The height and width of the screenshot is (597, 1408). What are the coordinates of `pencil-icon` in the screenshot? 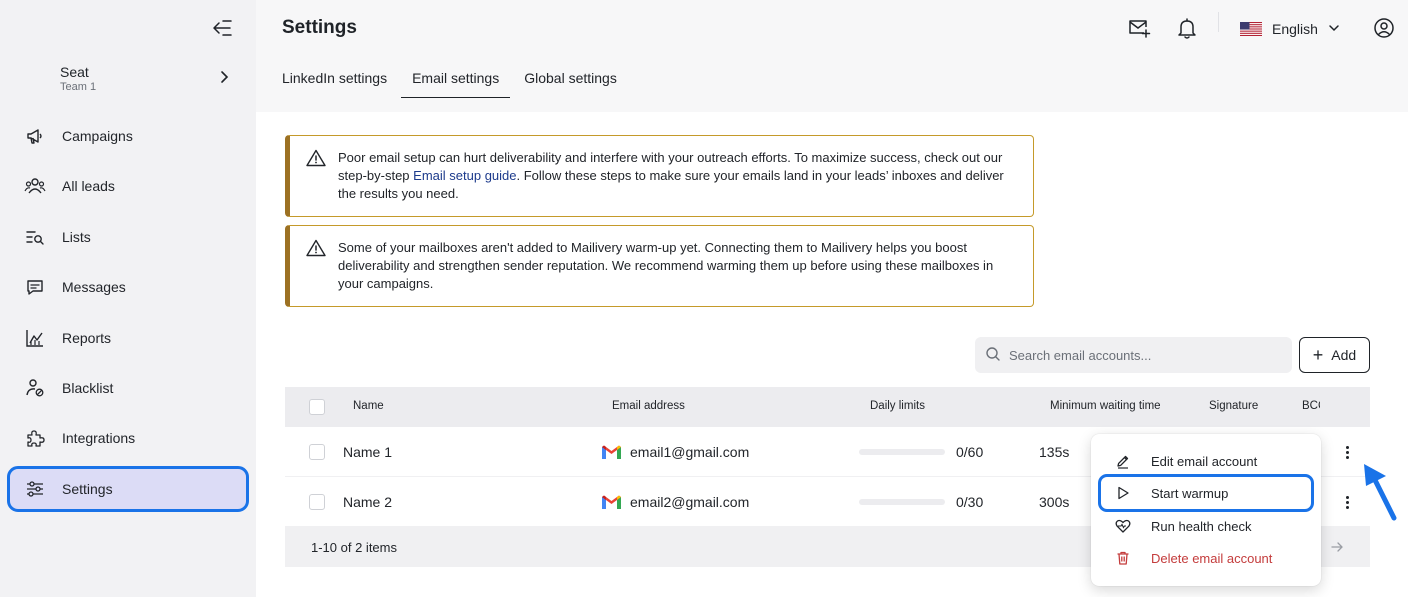 It's located at (1123, 461).